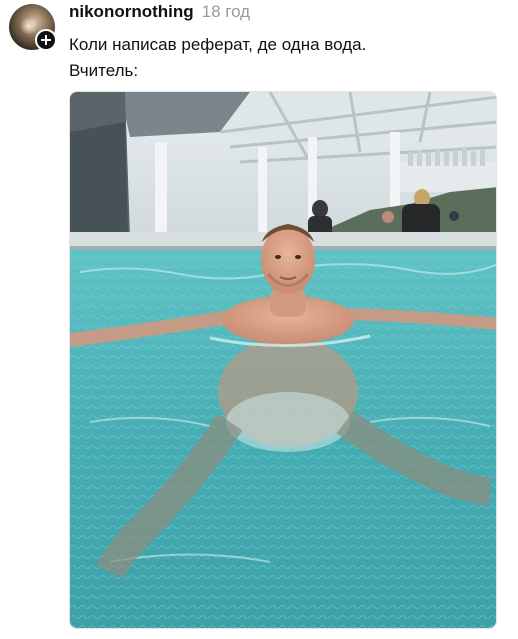 Image resolution: width=518 pixels, height=639 pixels. I want to click on post-header: nikonornothing 18 год, so click(159, 13).